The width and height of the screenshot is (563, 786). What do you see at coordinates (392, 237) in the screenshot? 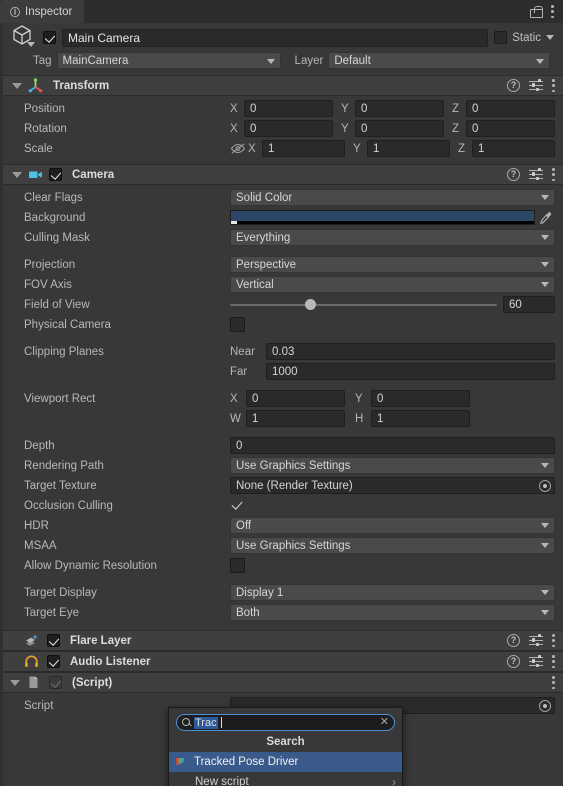
I see `culling-mask-dropdown: Everything` at bounding box center [392, 237].